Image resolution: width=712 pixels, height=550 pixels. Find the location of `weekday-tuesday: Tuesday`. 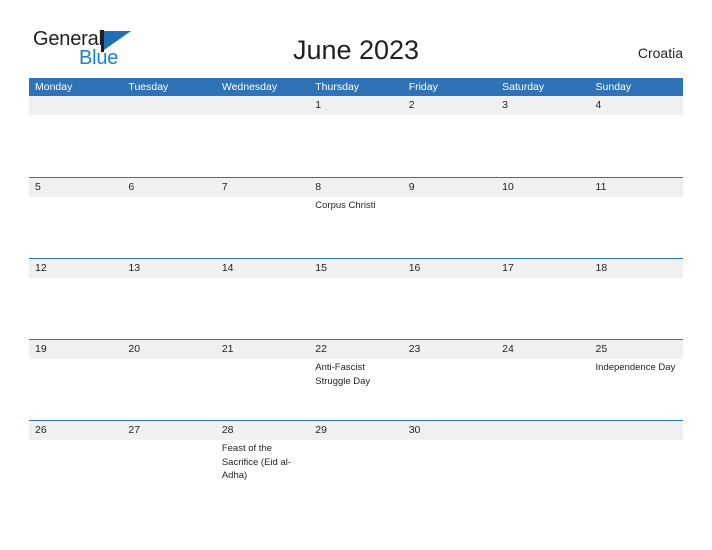

weekday-tuesday: Tuesday is located at coordinates (148, 87).